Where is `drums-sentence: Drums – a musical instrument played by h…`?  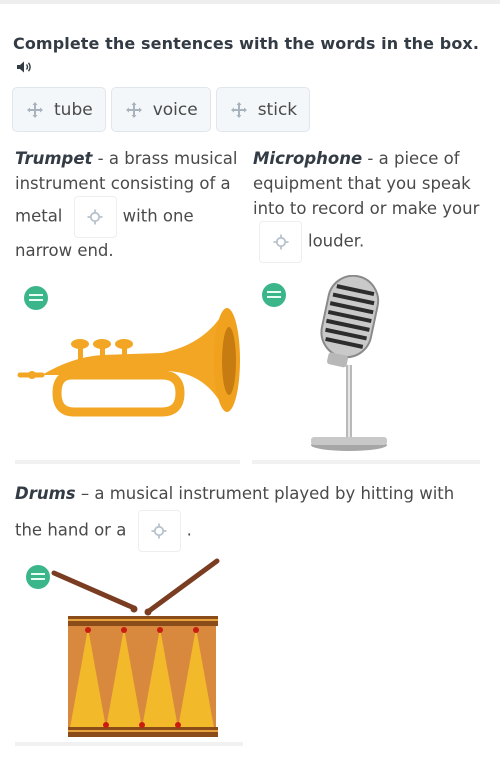 drums-sentence: Drums – a musical instrument played by h… is located at coordinates (250, 514).